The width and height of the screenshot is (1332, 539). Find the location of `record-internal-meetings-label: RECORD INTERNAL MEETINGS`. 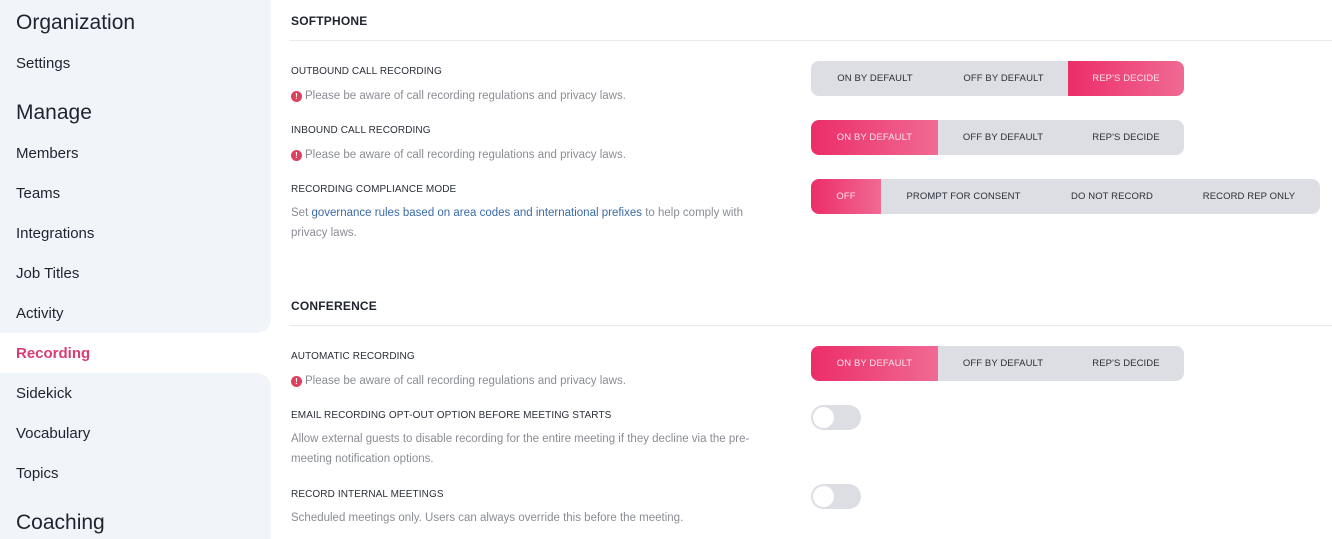

record-internal-meetings-label: RECORD INTERNAL MEETINGS is located at coordinates (367, 494).